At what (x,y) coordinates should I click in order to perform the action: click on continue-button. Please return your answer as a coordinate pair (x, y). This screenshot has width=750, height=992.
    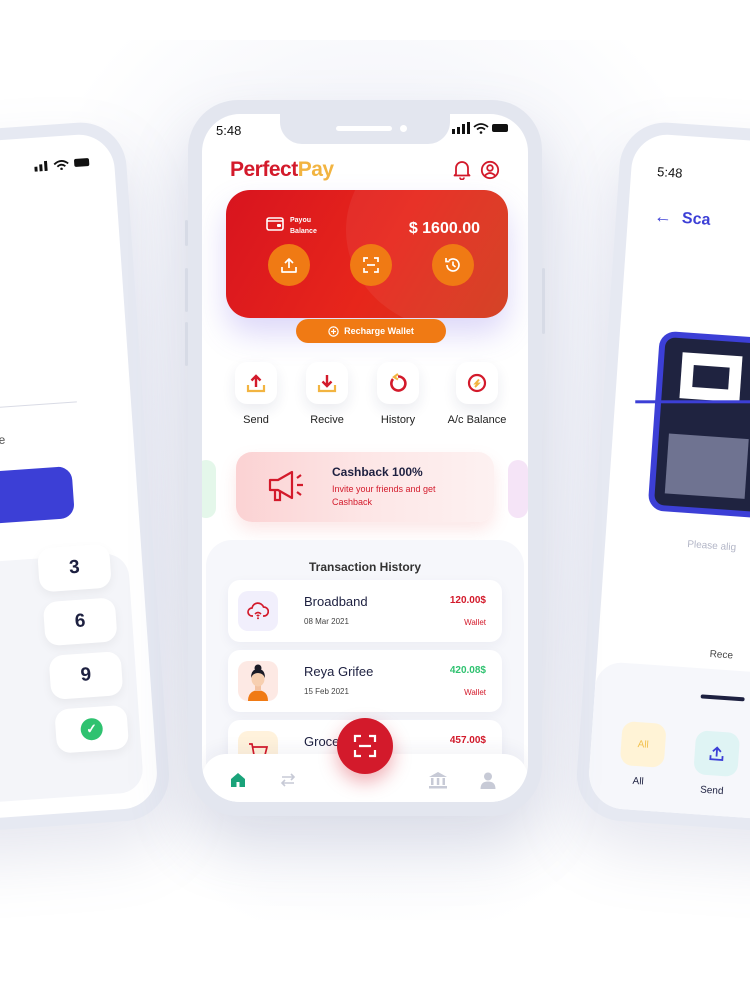
    Looking at the image, I should click on (37, 496).